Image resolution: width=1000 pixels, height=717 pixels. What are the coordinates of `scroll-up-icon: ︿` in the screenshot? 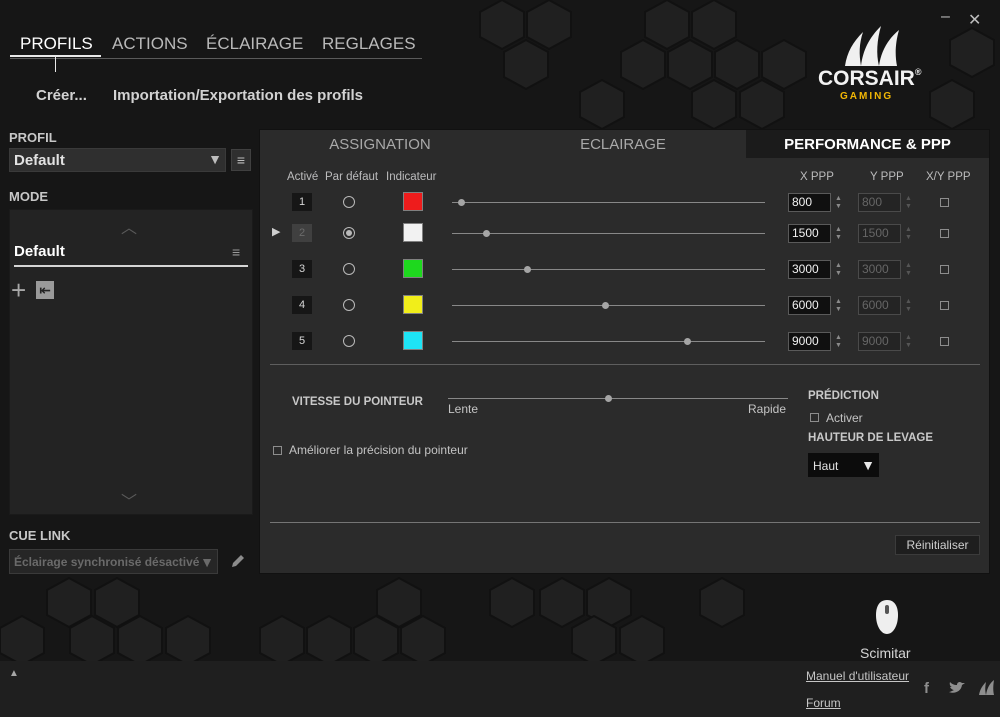 It's located at (129, 226).